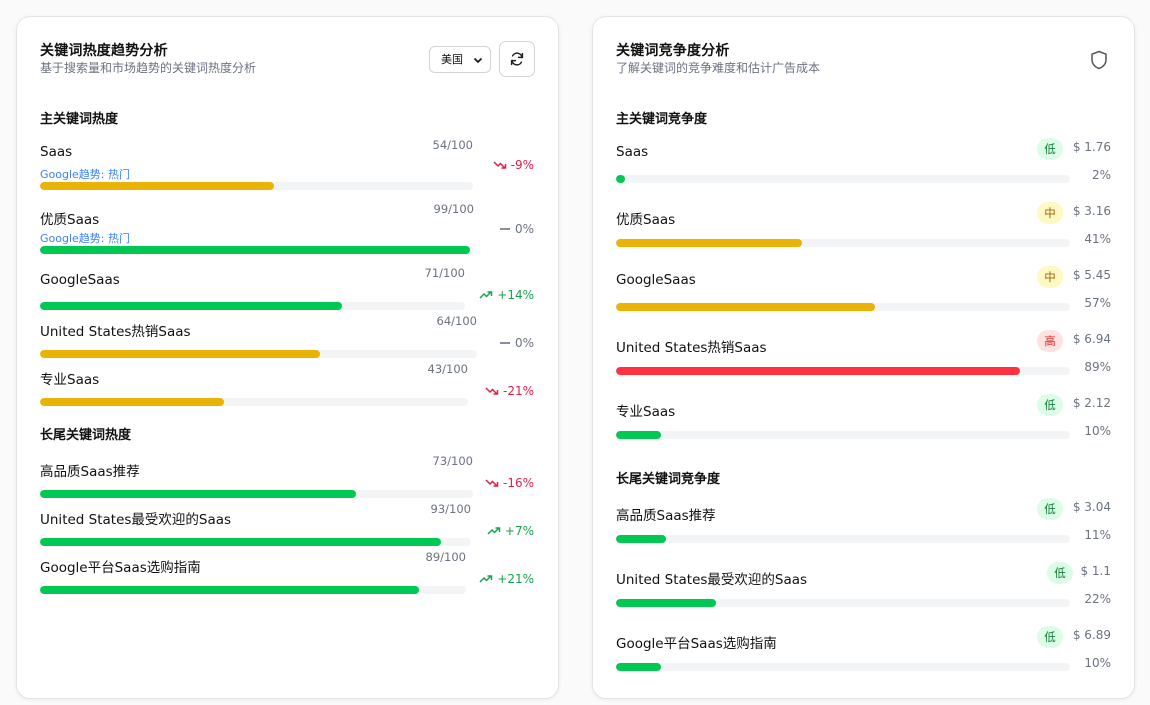 The width and height of the screenshot is (1150, 705). I want to click on competition-percent: 11%, so click(1097, 535).